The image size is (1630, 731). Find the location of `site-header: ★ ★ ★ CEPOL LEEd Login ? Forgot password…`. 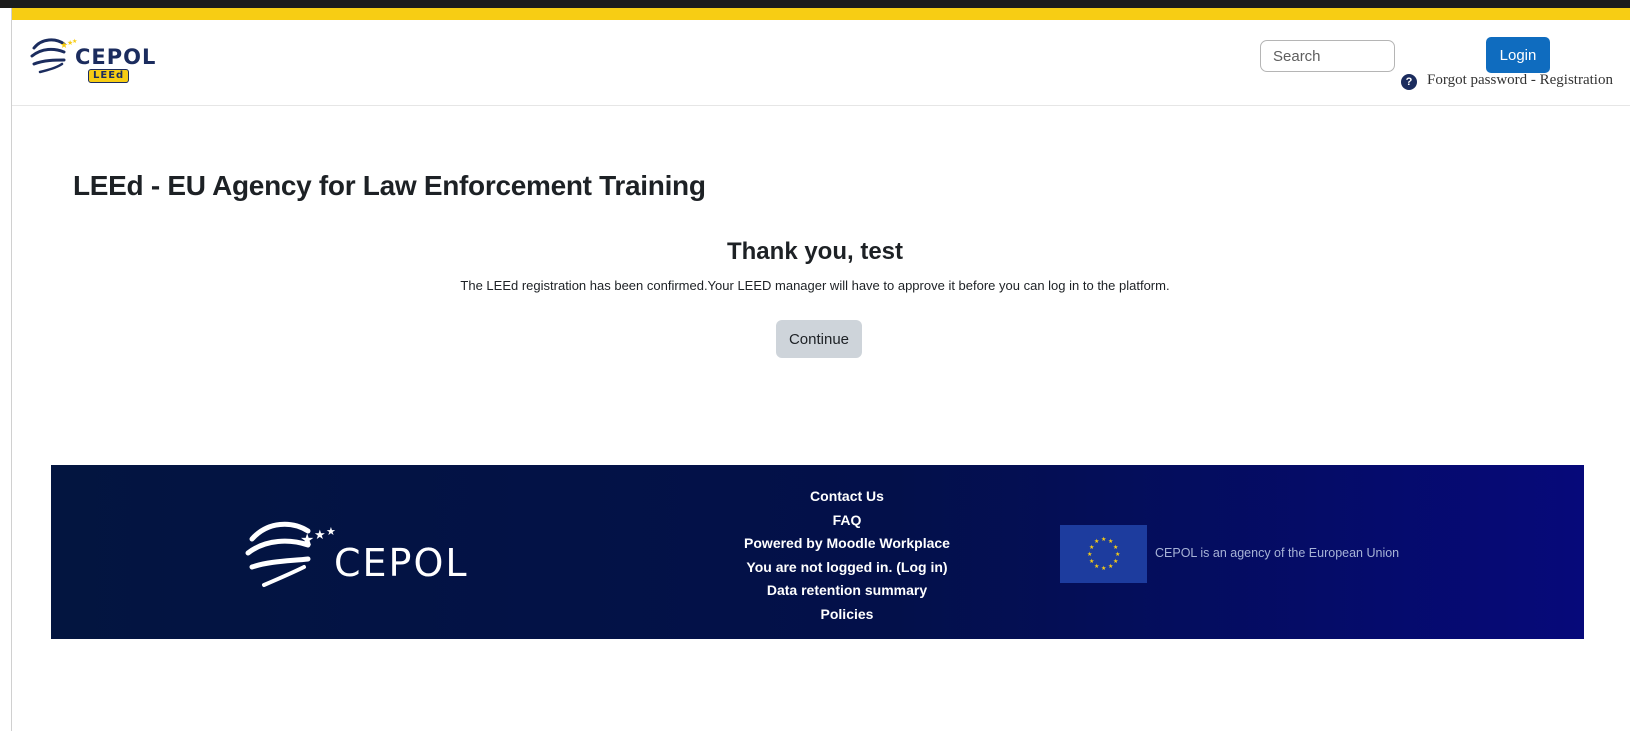

site-header: ★ ★ ★ CEPOL LEEd Login ? Forgot password… is located at coordinates (821, 63).